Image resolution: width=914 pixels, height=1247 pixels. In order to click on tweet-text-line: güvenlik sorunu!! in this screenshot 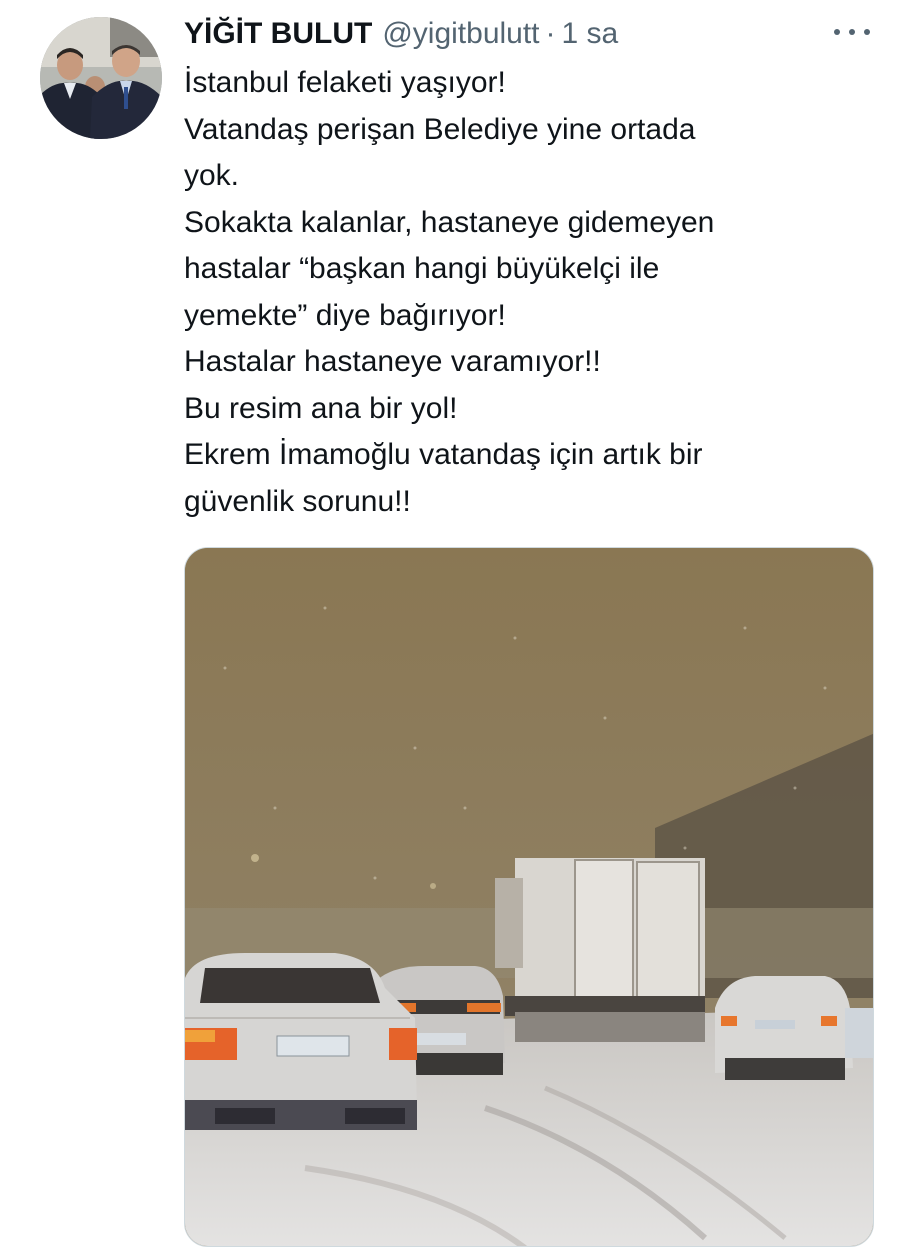, I will do `click(297, 501)`.